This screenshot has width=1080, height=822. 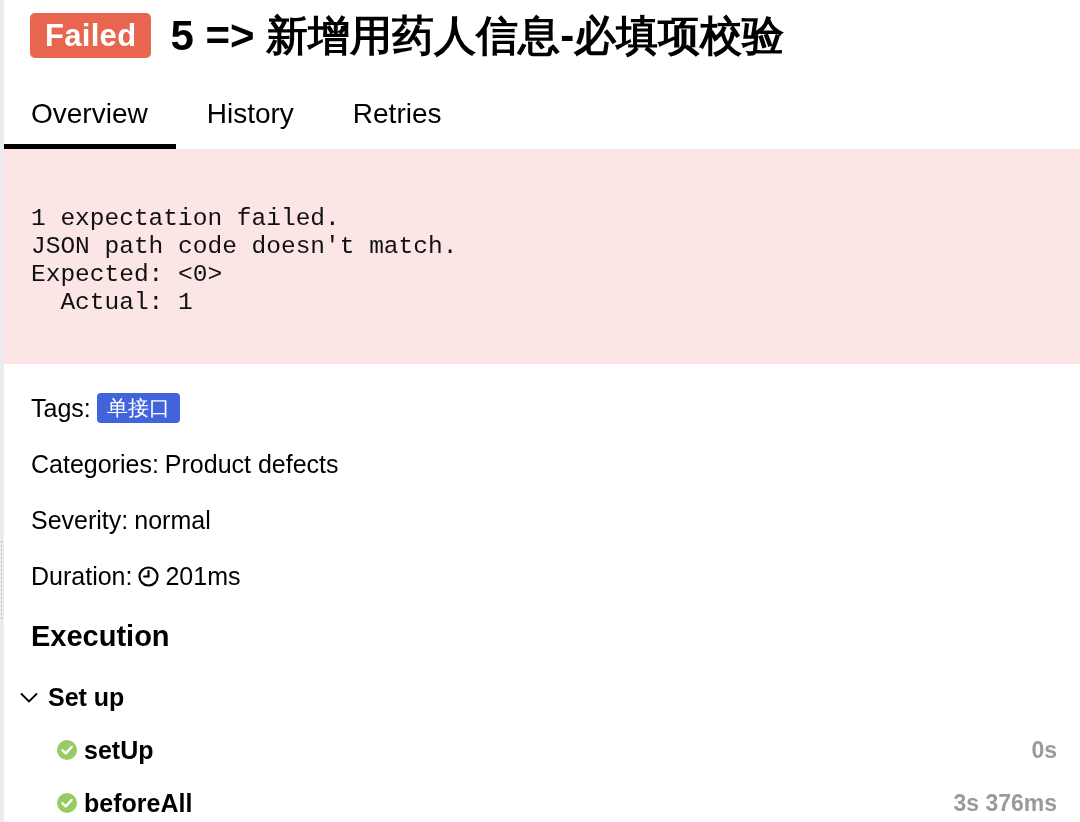 What do you see at coordinates (82, 576) in the screenshot?
I see `detail-label: Duration:` at bounding box center [82, 576].